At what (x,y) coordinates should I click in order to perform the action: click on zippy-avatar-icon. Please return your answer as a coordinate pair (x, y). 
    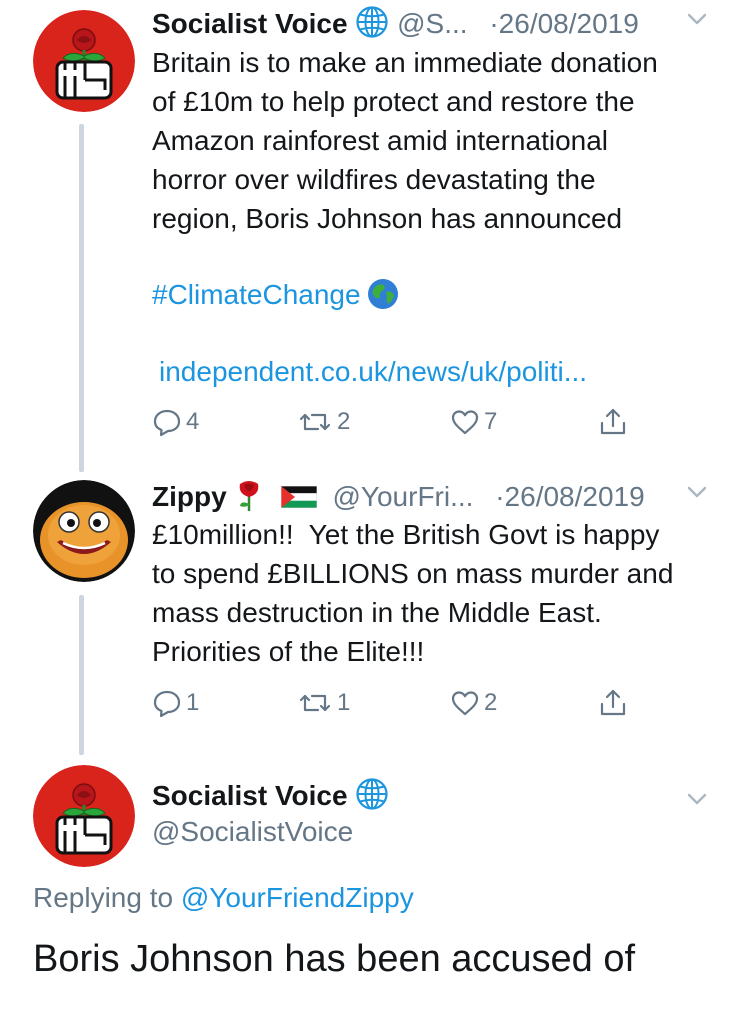
    Looking at the image, I should click on (84, 531).